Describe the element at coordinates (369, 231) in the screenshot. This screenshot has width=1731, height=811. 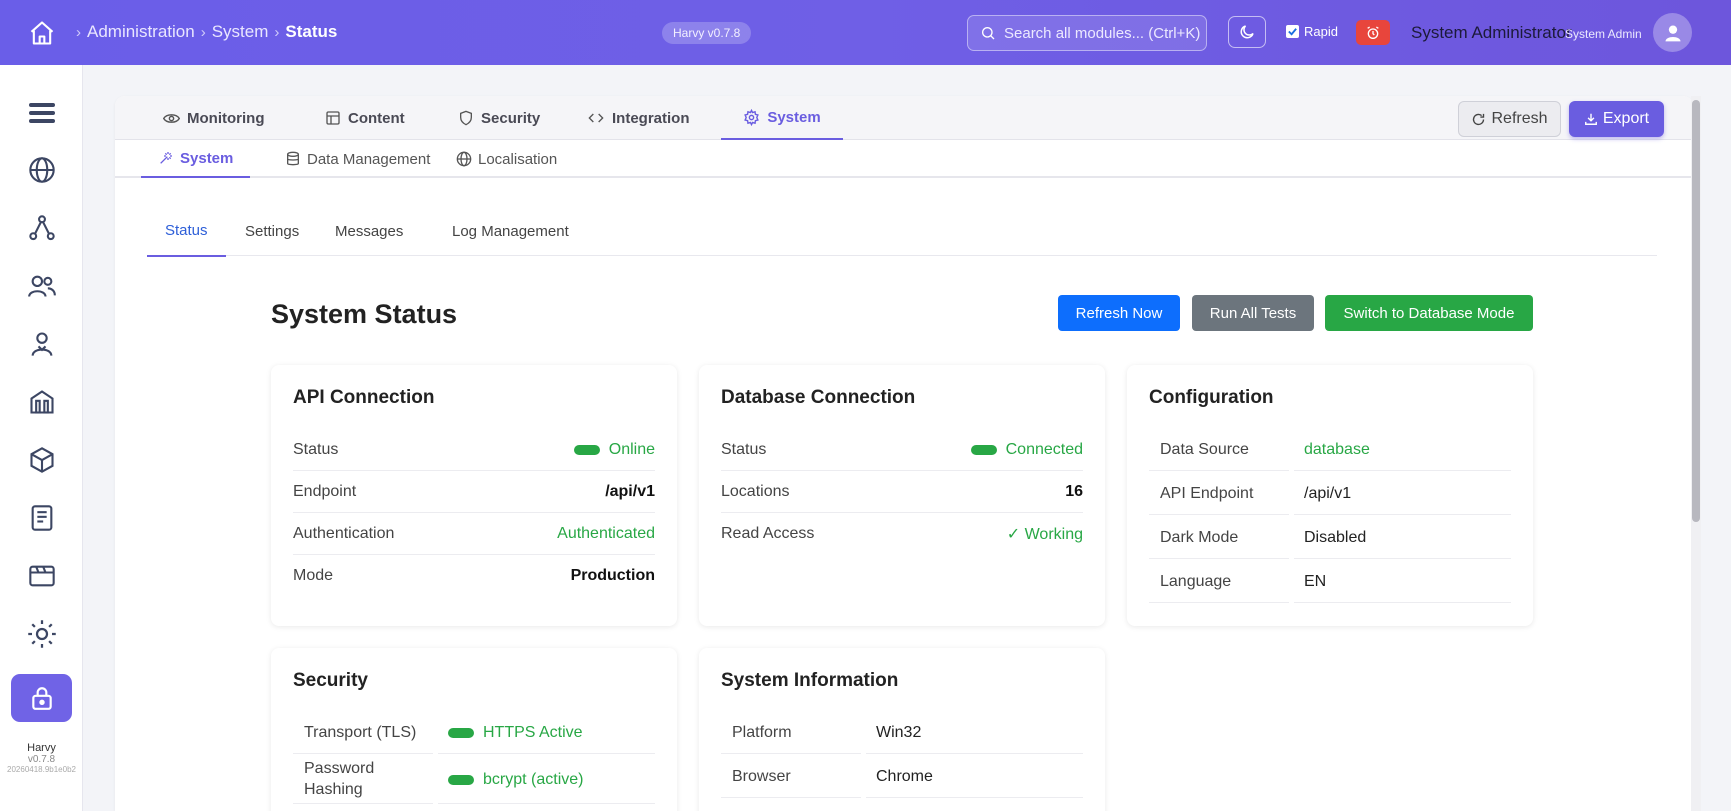
I see `tab-messages: Messages` at that location.